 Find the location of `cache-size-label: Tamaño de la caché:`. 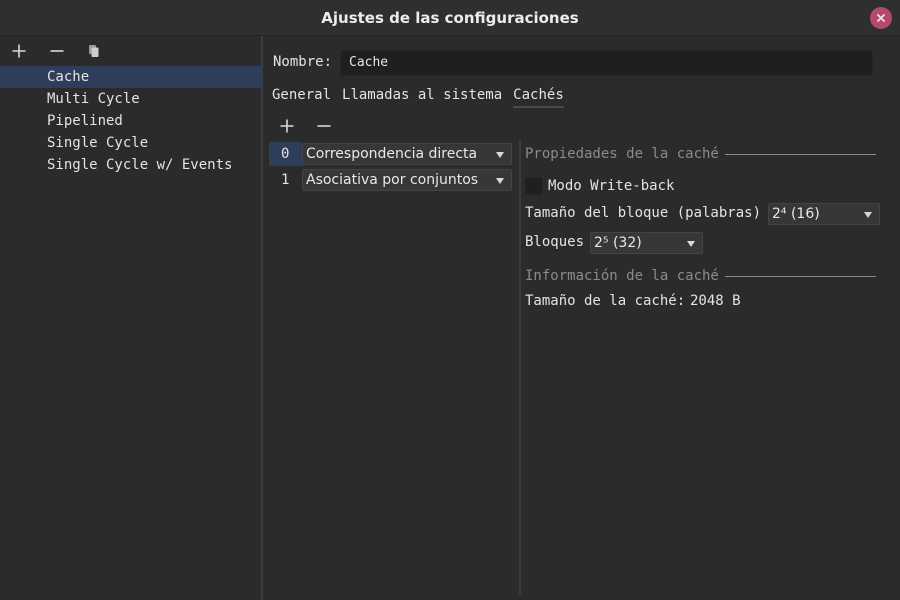

cache-size-label: Tamaño de la caché: is located at coordinates (605, 301).